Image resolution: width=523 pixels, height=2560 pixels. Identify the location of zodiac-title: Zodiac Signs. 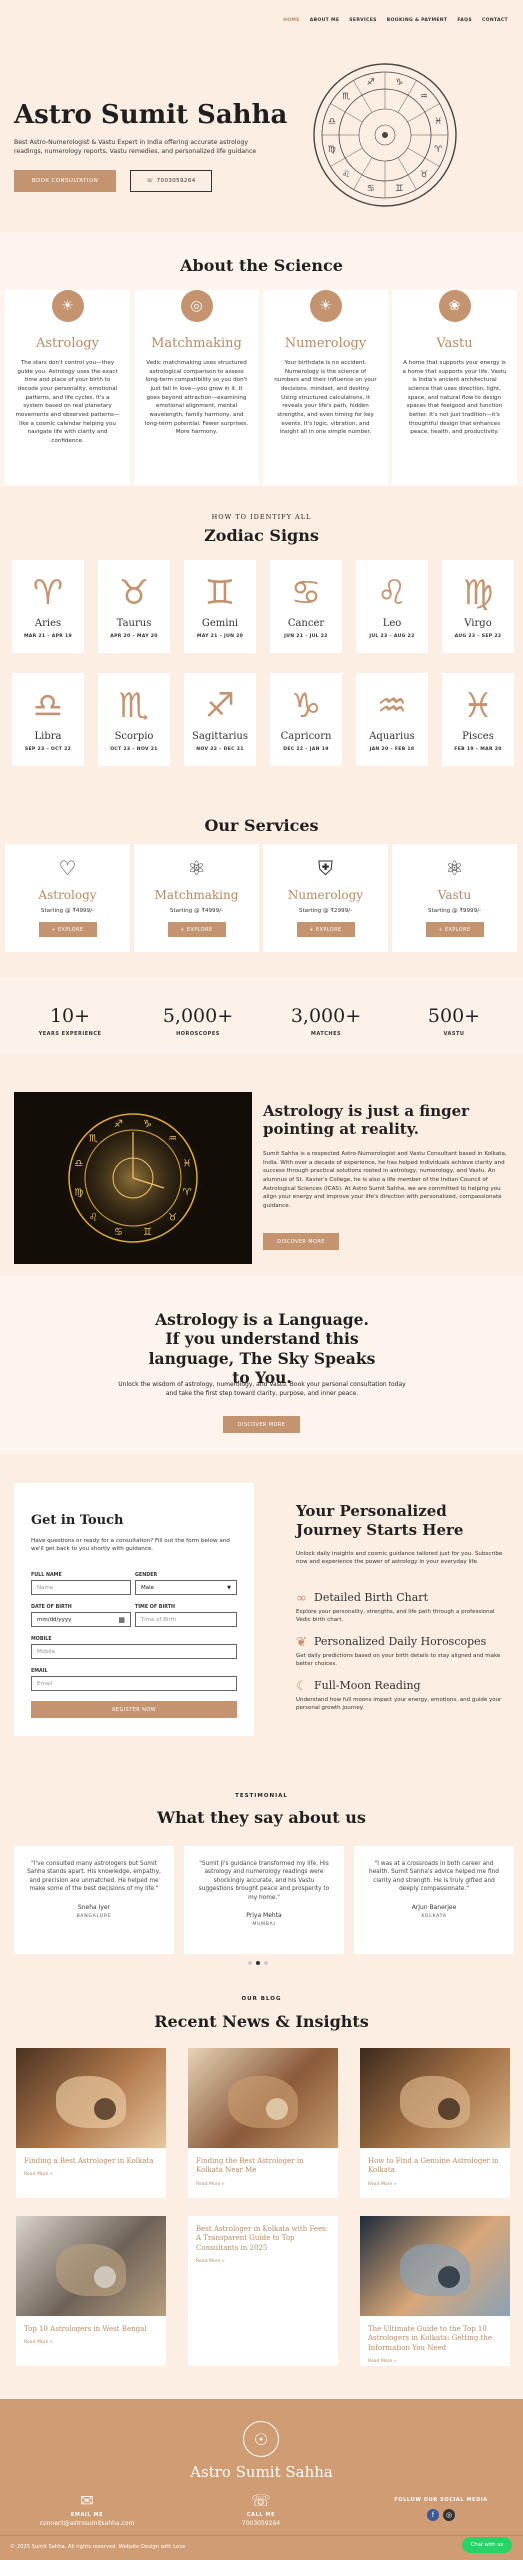
(261, 535).